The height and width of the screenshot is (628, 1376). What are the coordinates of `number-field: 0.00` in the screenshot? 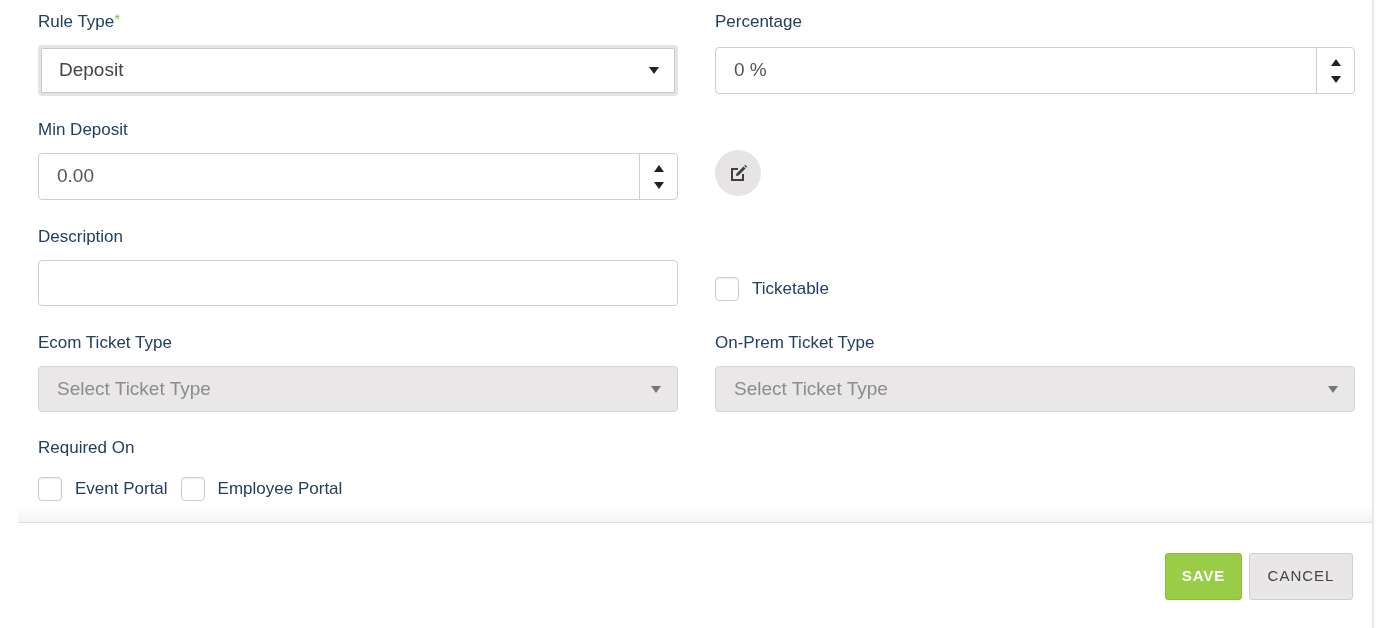 It's located at (358, 176).